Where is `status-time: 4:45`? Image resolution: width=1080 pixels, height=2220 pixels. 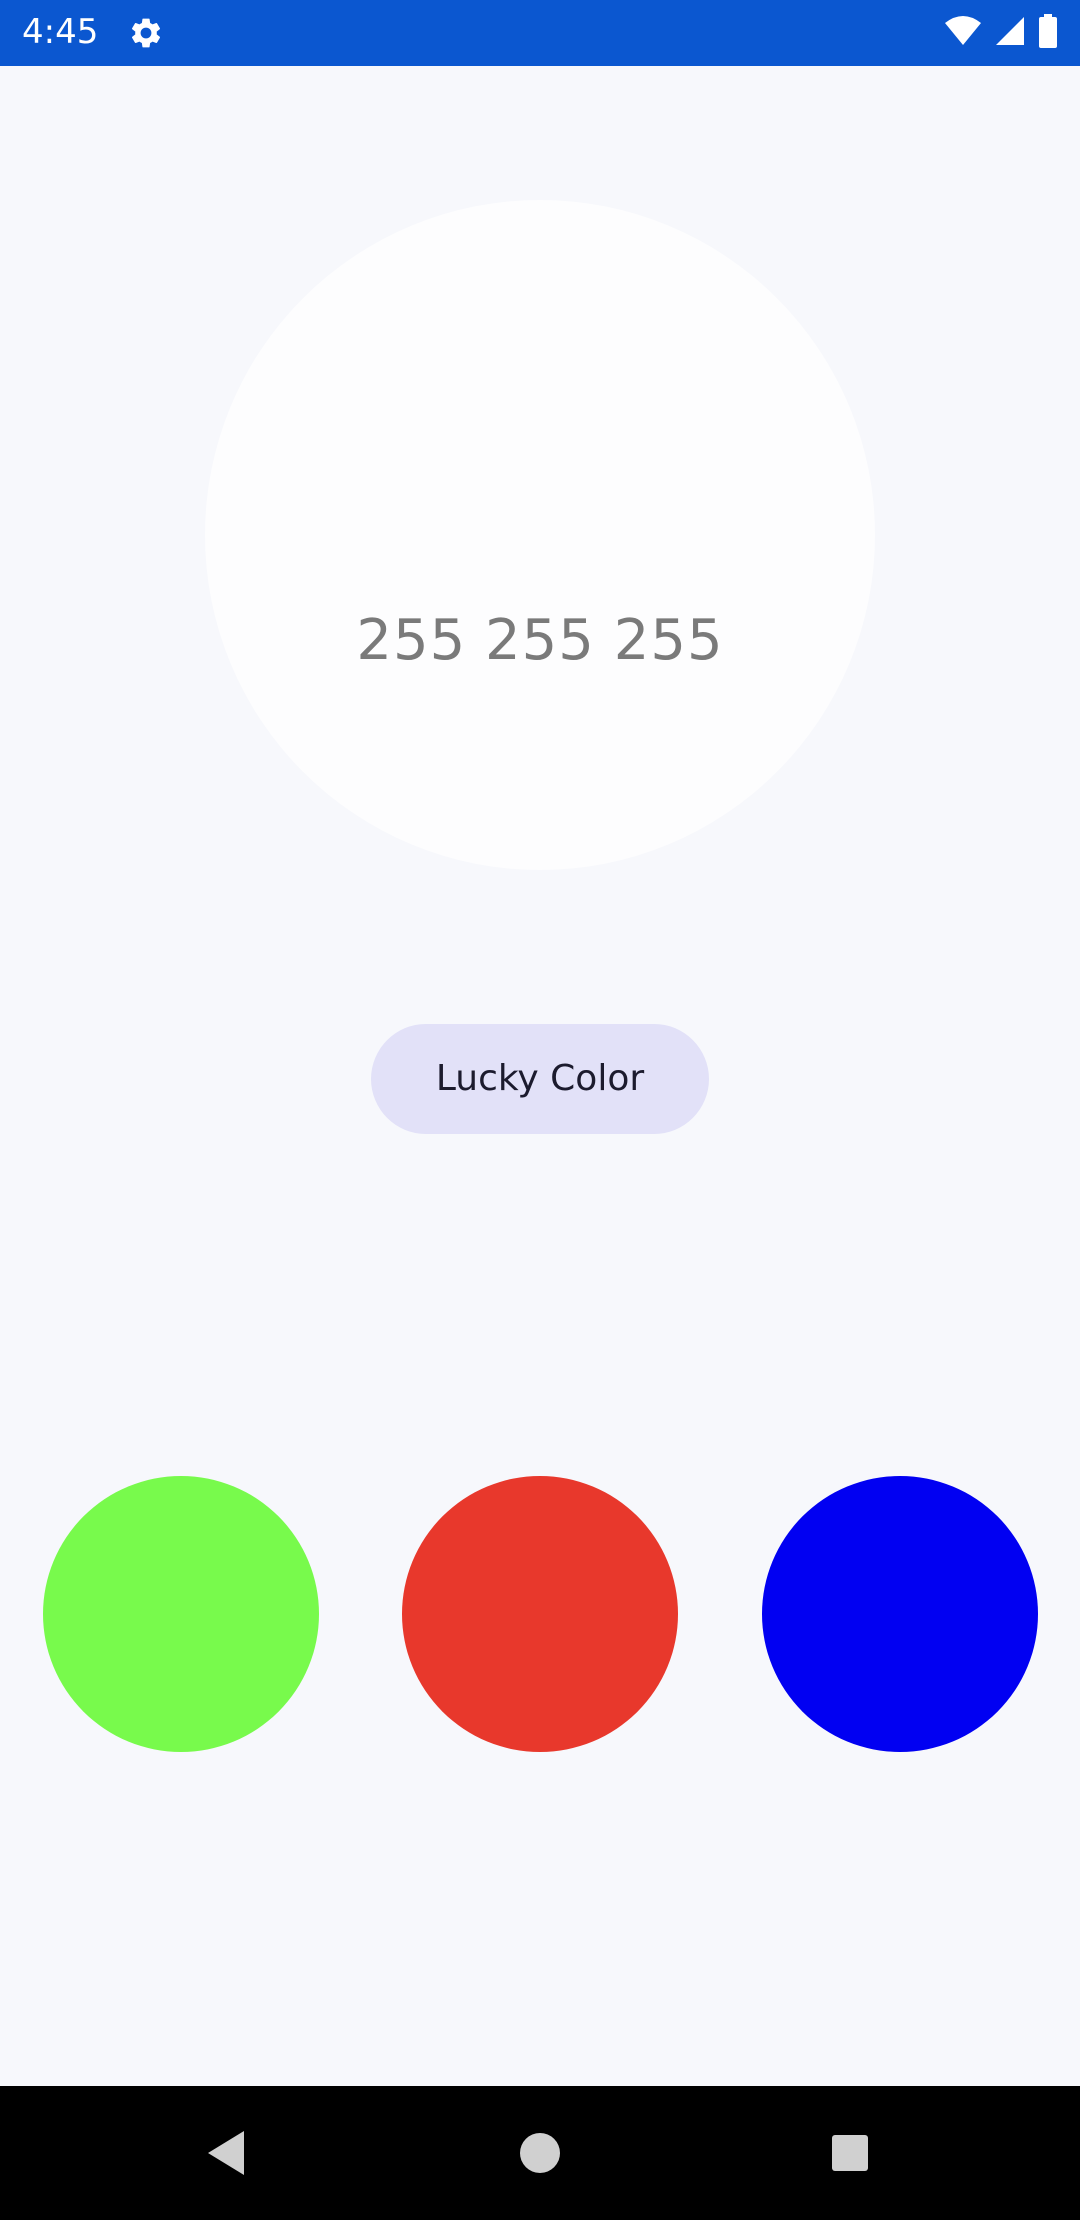
status-time: 4:45 is located at coordinates (60, 32).